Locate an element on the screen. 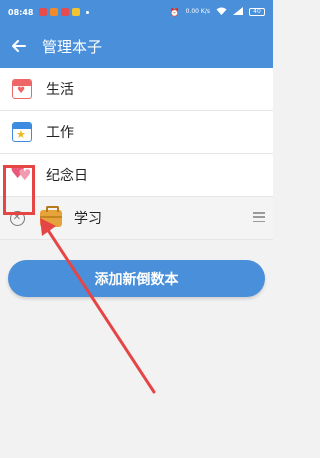  annotation-arrow is located at coordinates (98, 306).